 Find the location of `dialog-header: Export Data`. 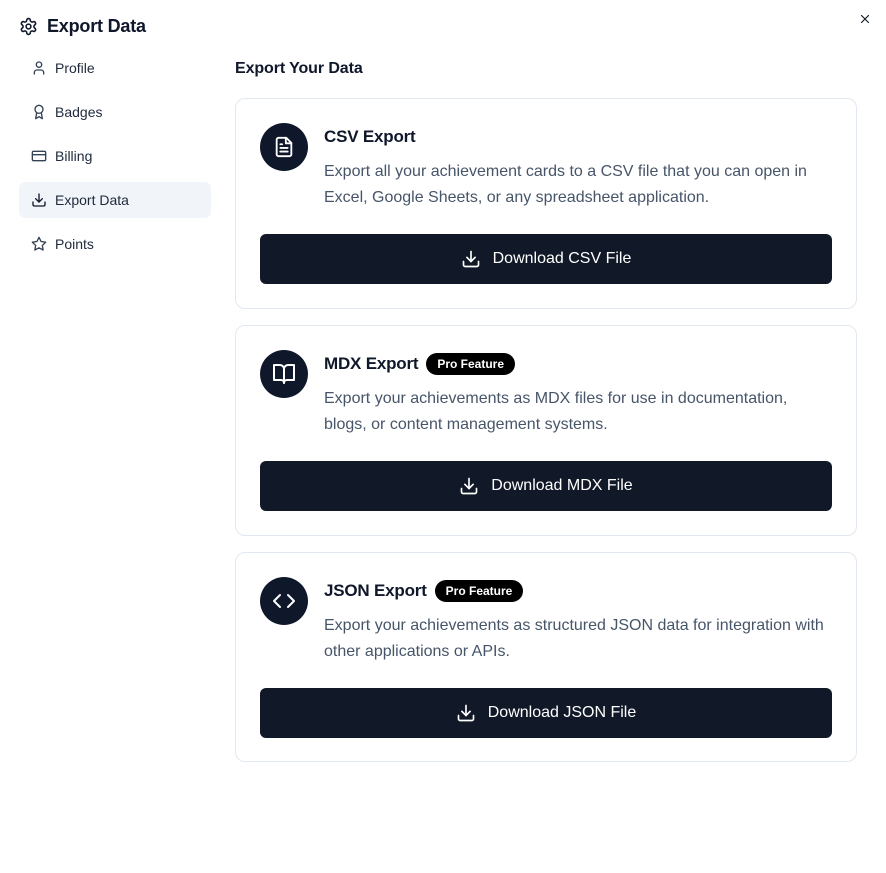

dialog-header: Export Data is located at coordinates (82, 26).